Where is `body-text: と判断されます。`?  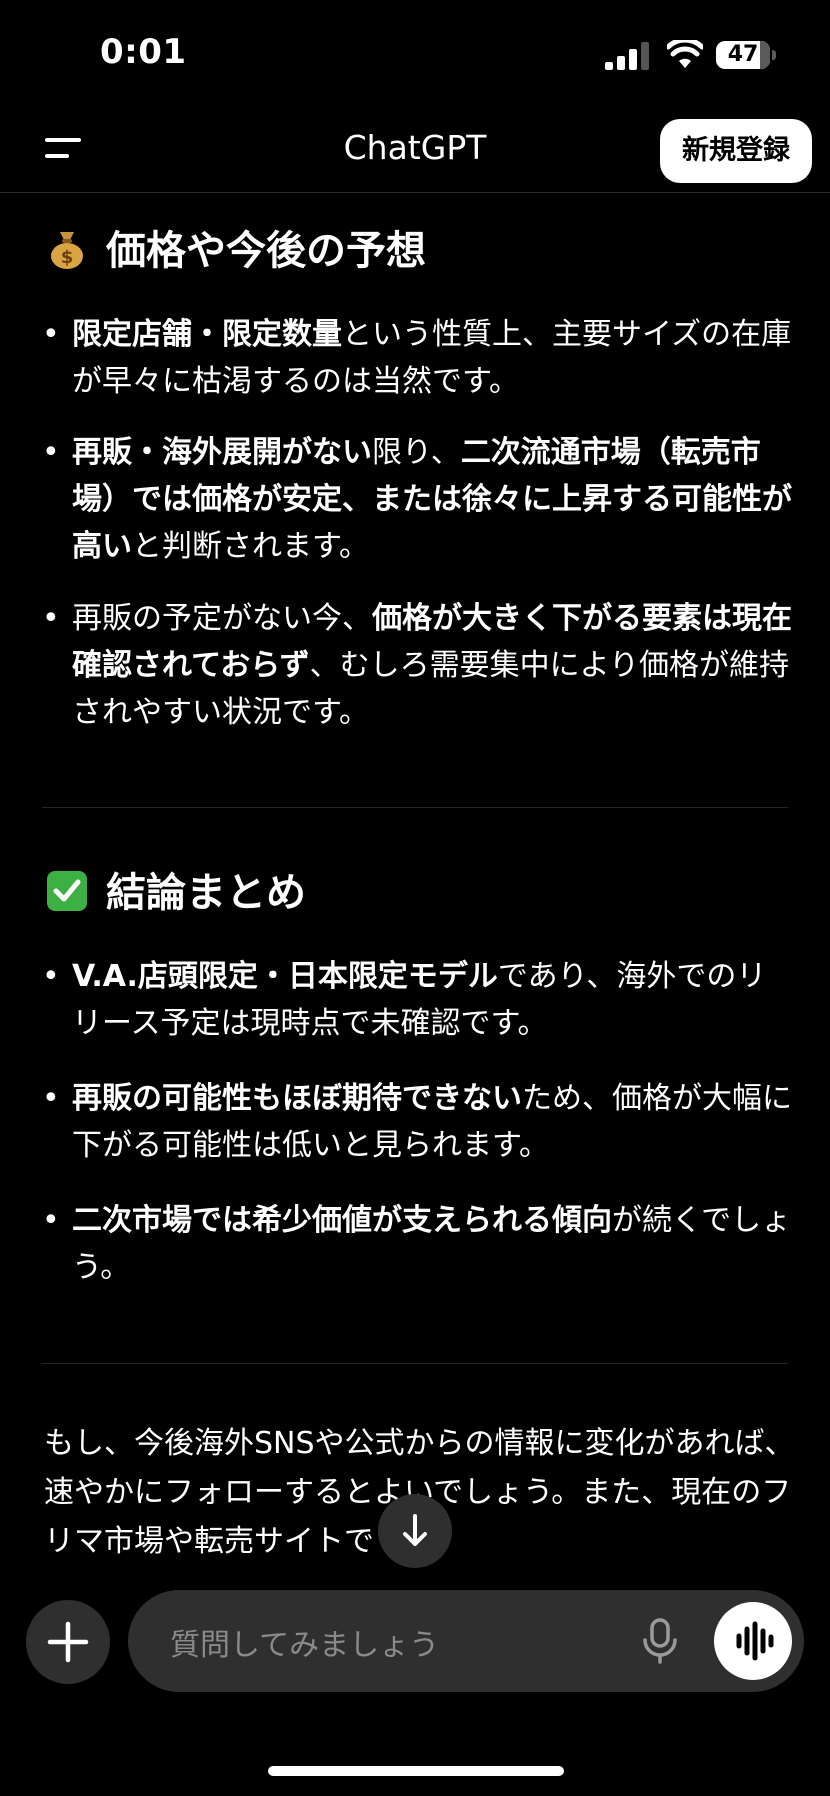
body-text: と判断されます。 is located at coordinates (250, 546).